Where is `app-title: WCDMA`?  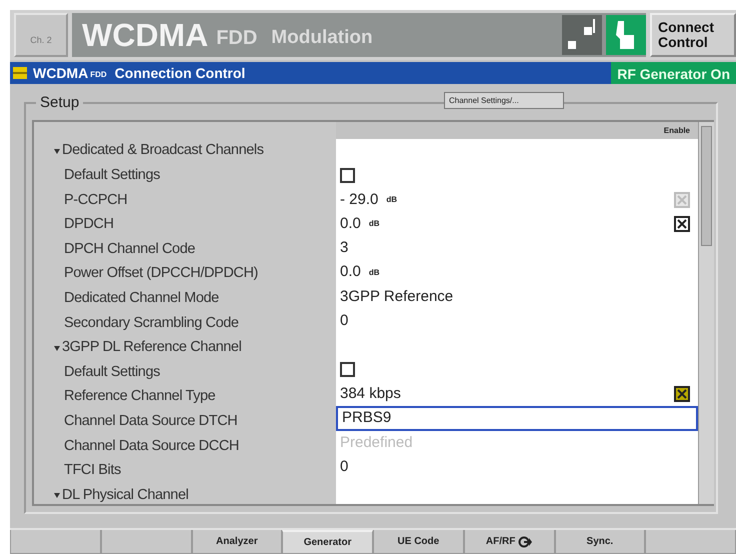 app-title: WCDMA is located at coordinates (145, 35).